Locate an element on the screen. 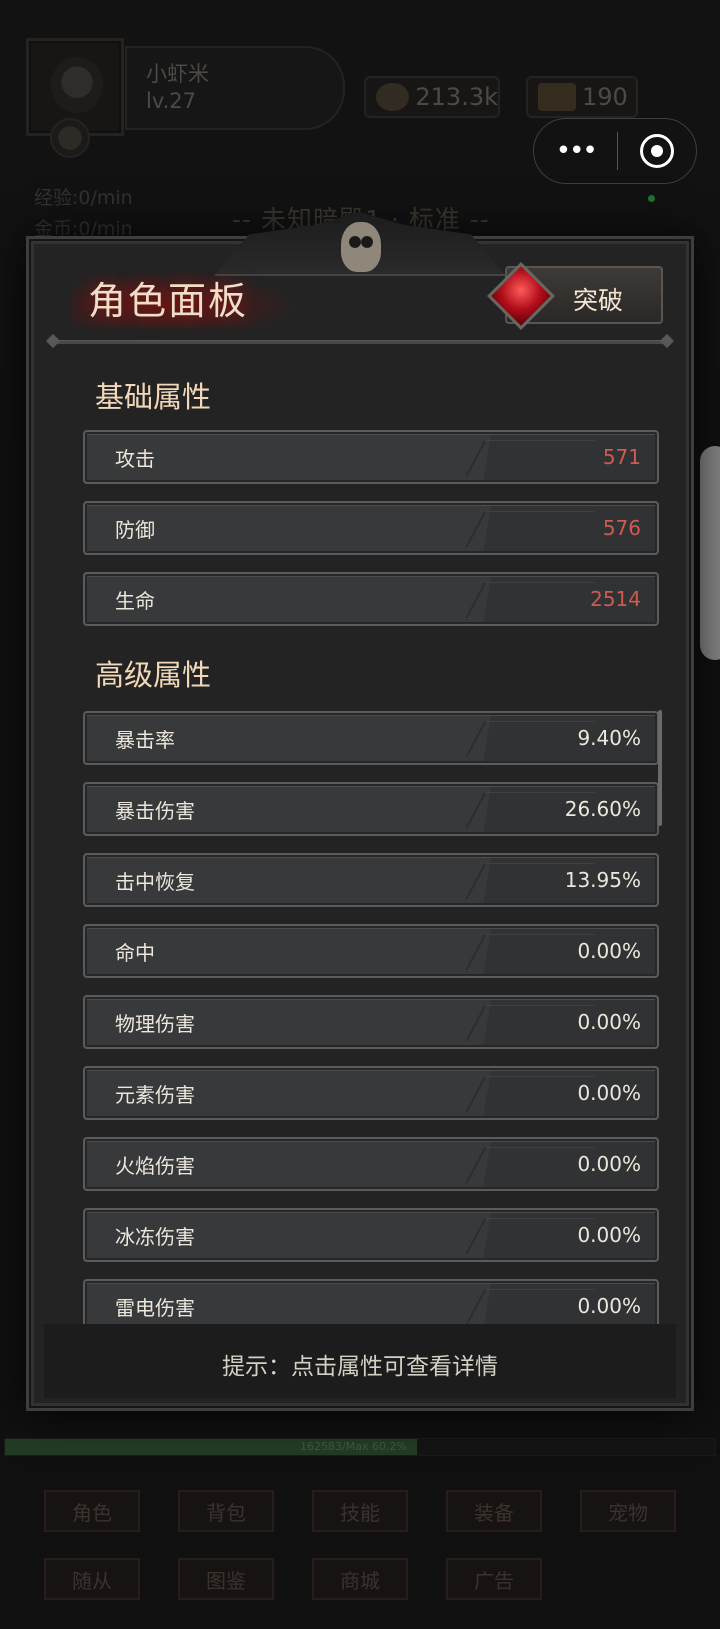 The height and width of the screenshot is (1629, 720). advanced-attributes-title: 高级属性 is located at coordinates (153, 675).